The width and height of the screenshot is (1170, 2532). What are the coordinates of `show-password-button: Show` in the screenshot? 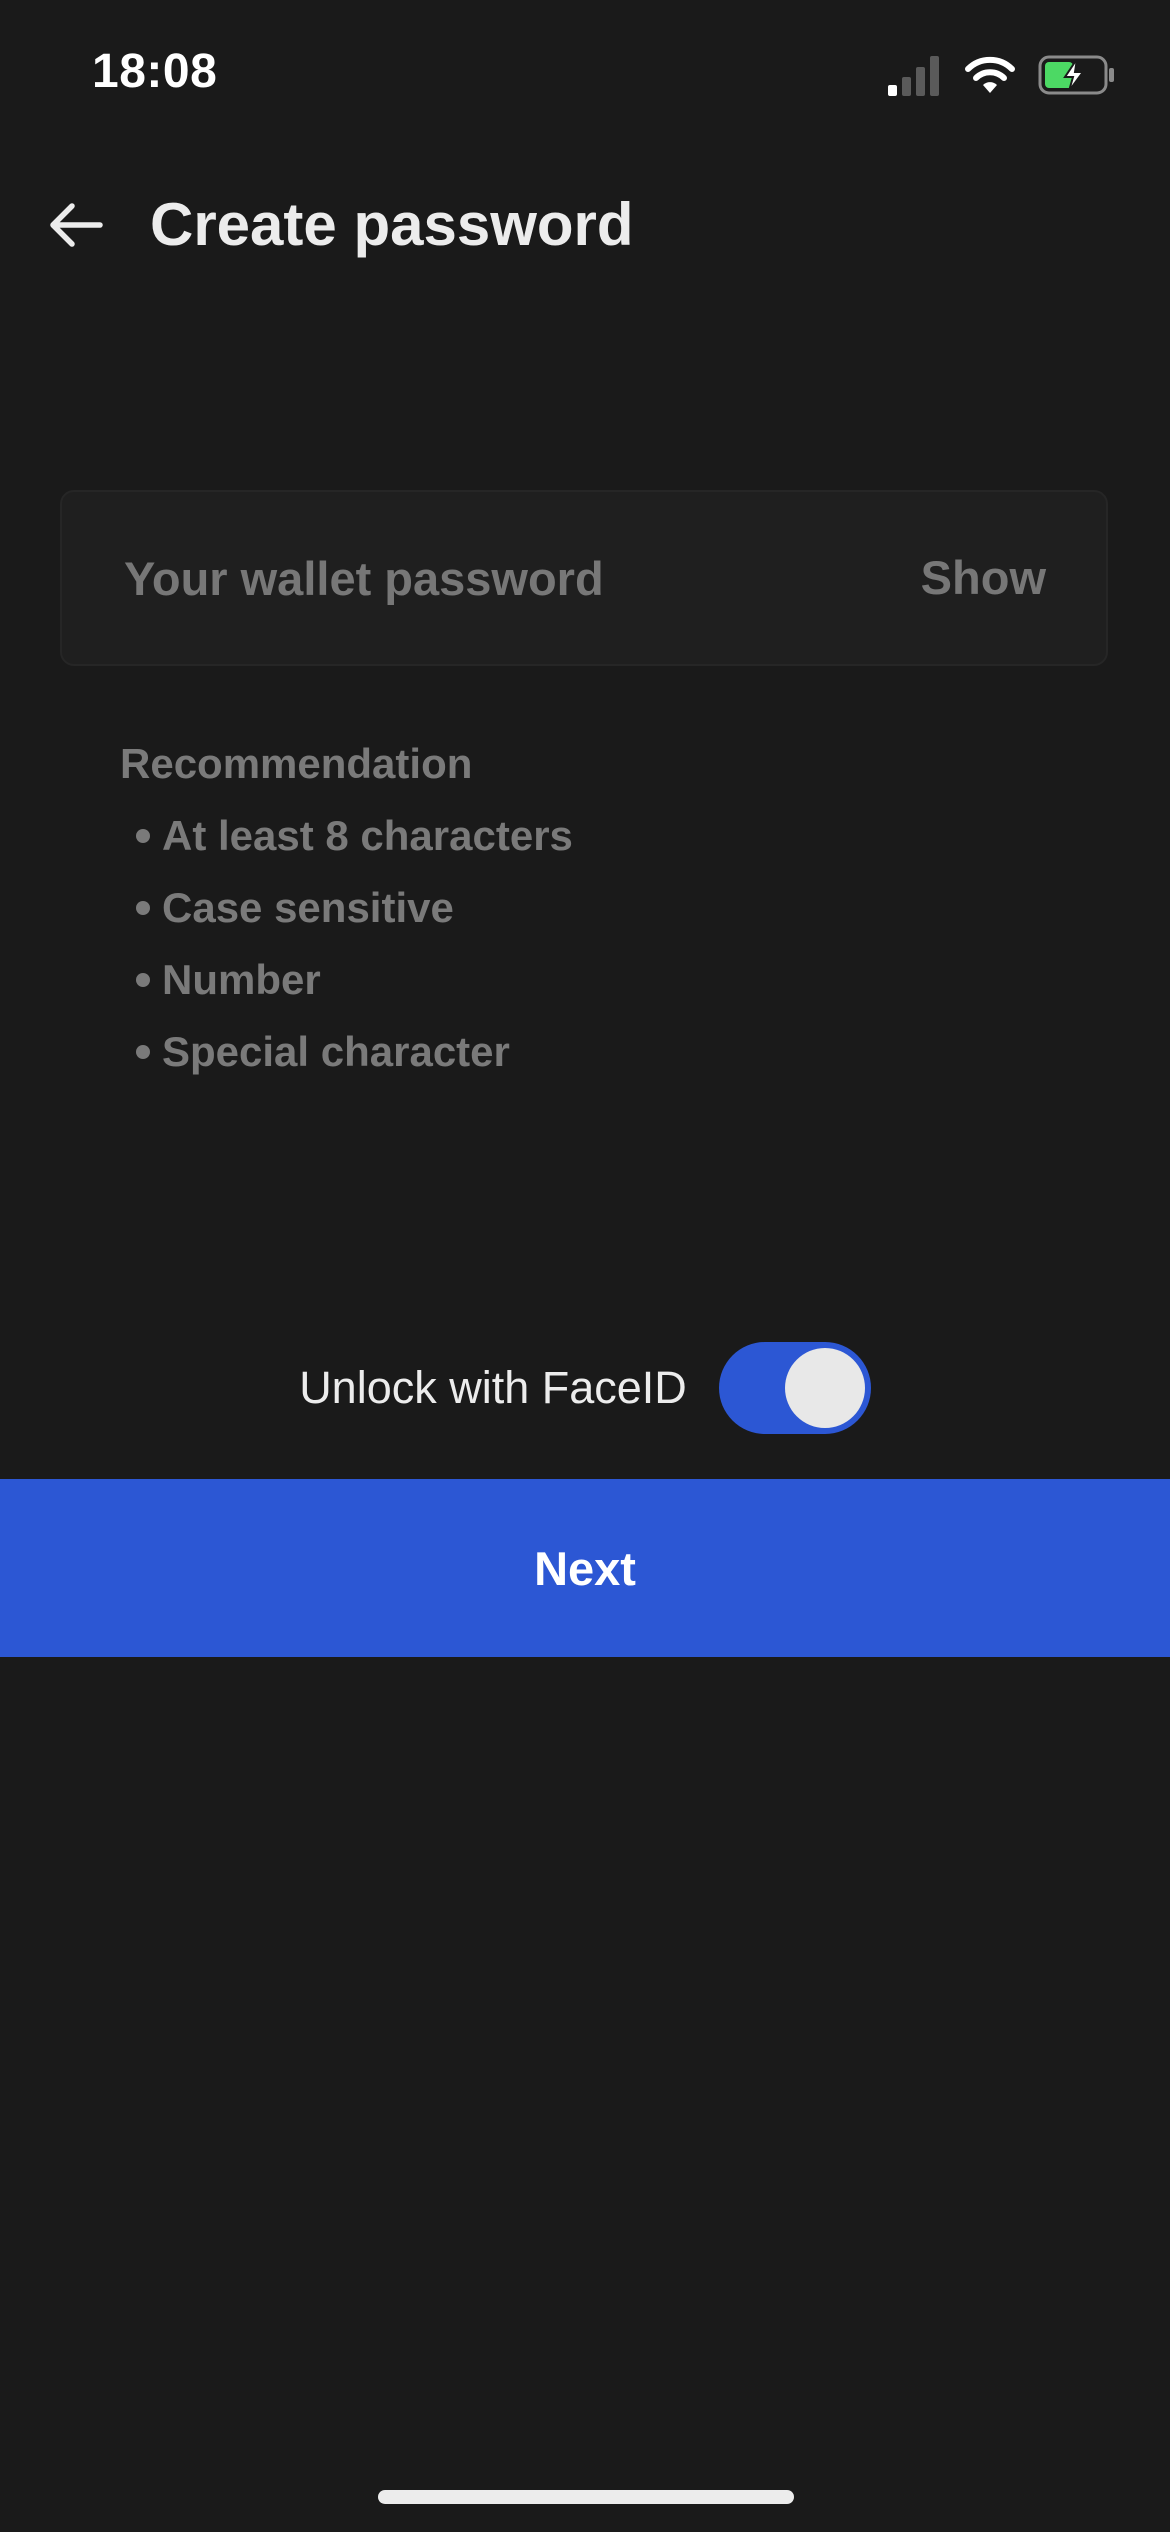 It's located at (983, 578).